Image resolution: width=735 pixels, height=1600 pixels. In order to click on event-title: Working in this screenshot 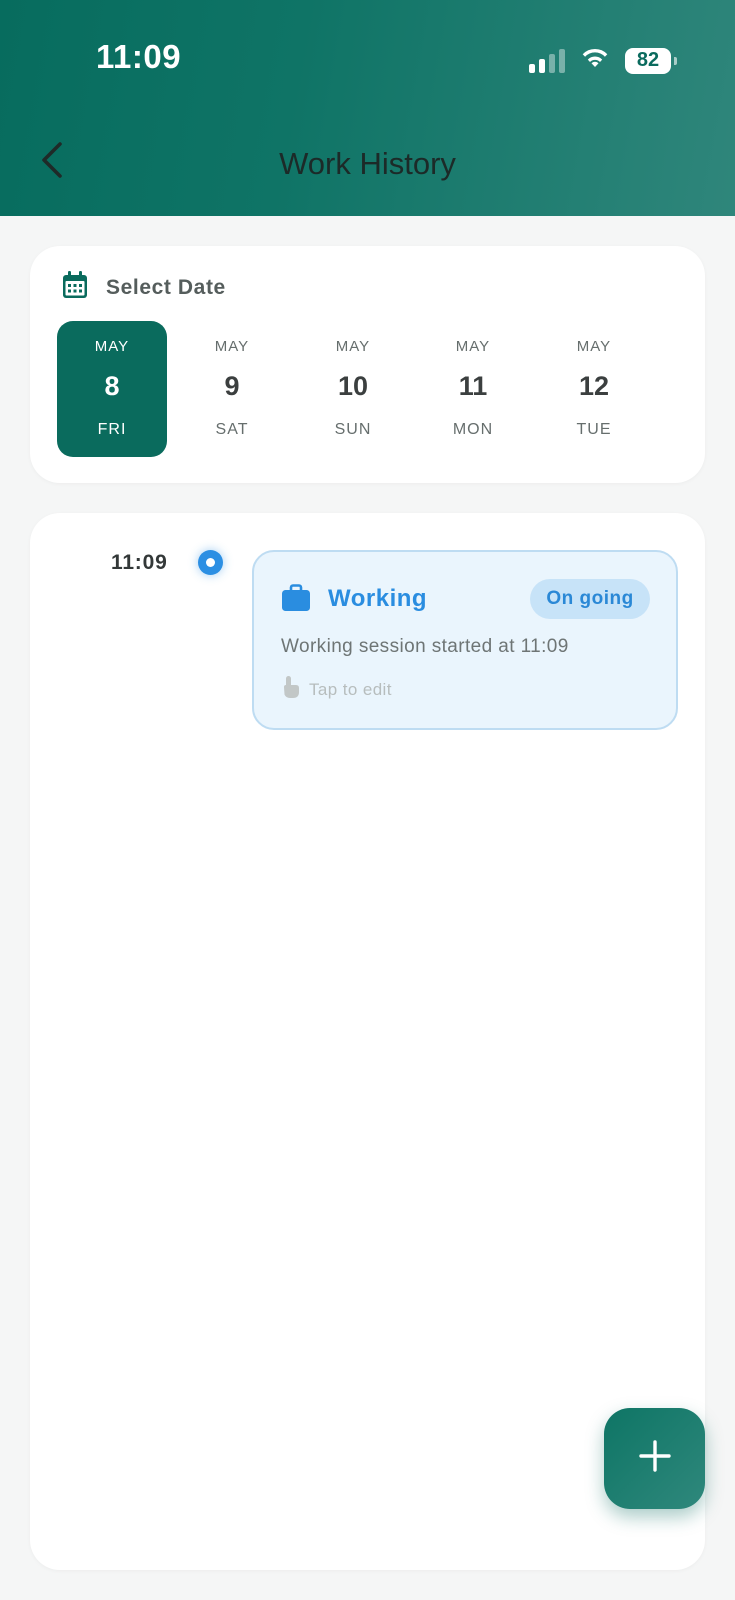, I will do `click(378, 598)`.